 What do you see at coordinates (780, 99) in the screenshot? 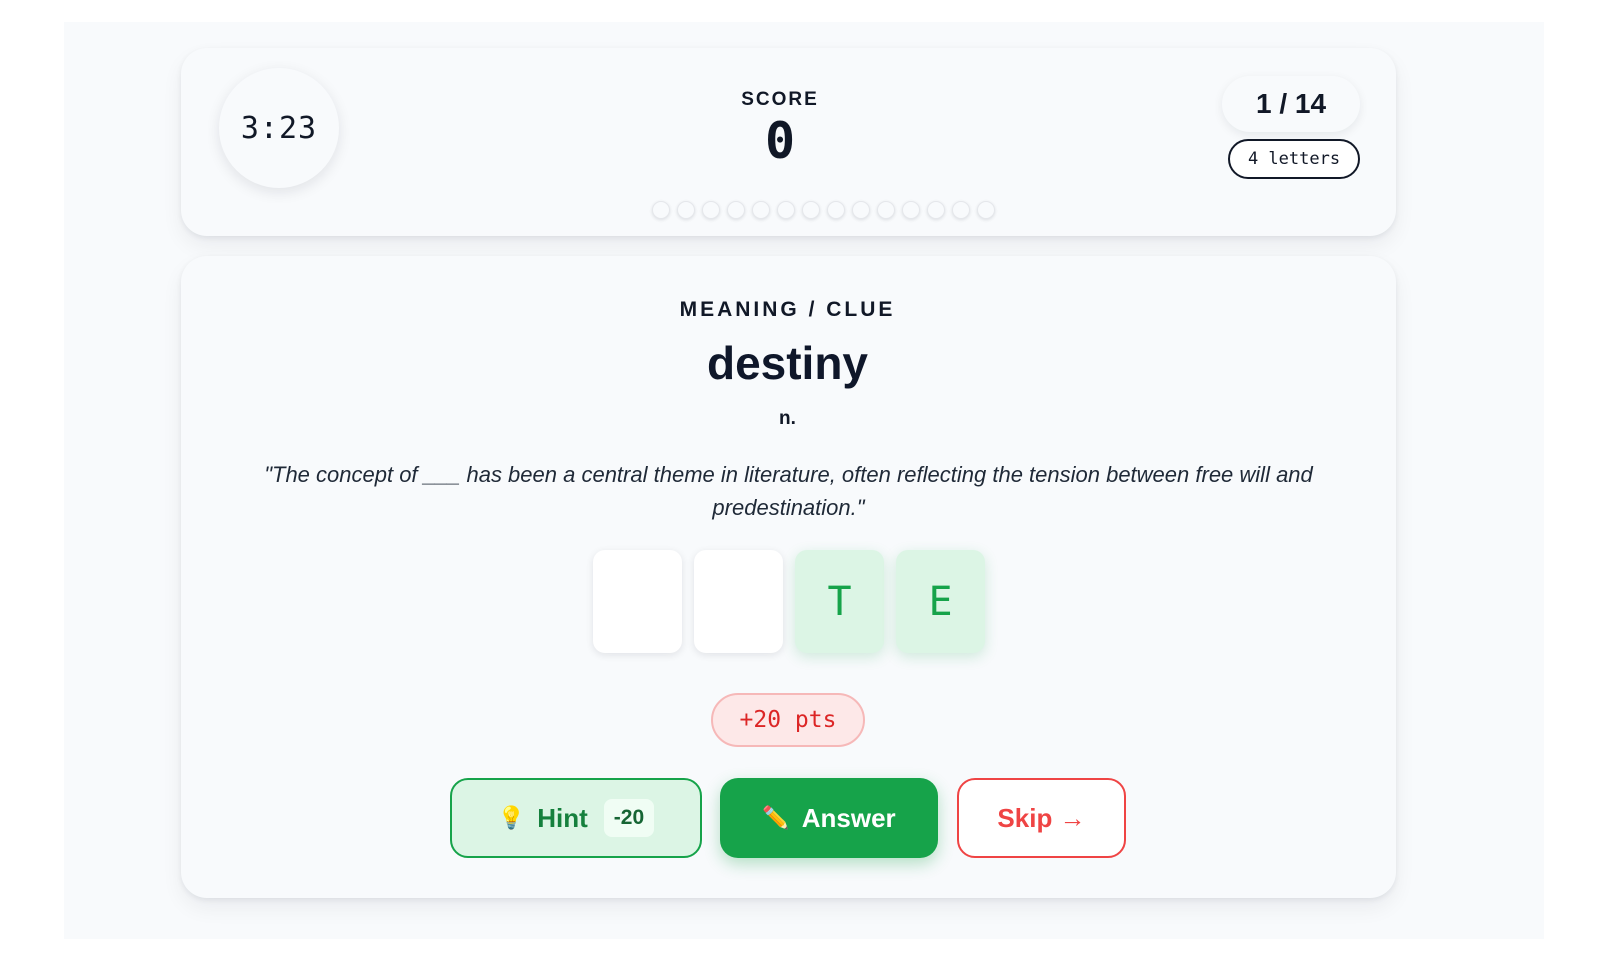
I see `score-label: SCORE` at bounding box center [780, 99].